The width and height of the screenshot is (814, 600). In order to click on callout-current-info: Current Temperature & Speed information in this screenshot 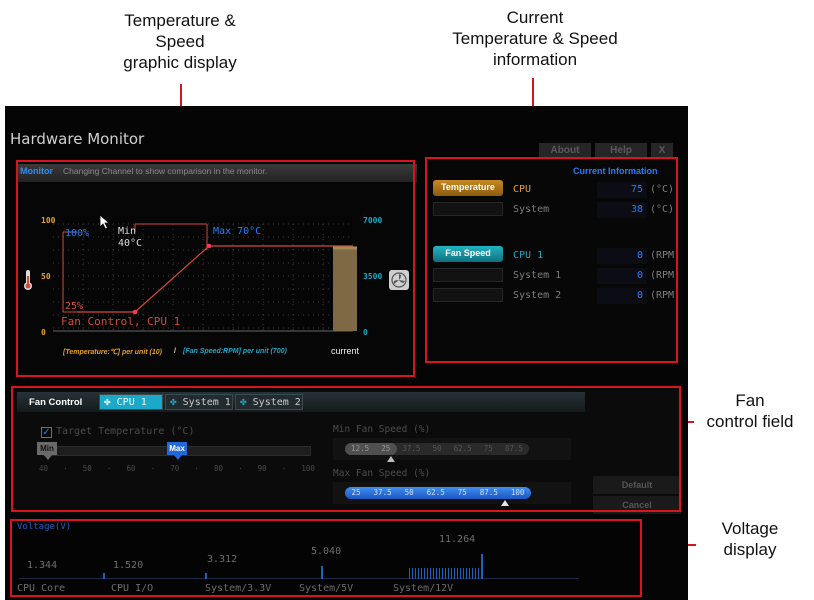, I will do `click(535, 38)`.